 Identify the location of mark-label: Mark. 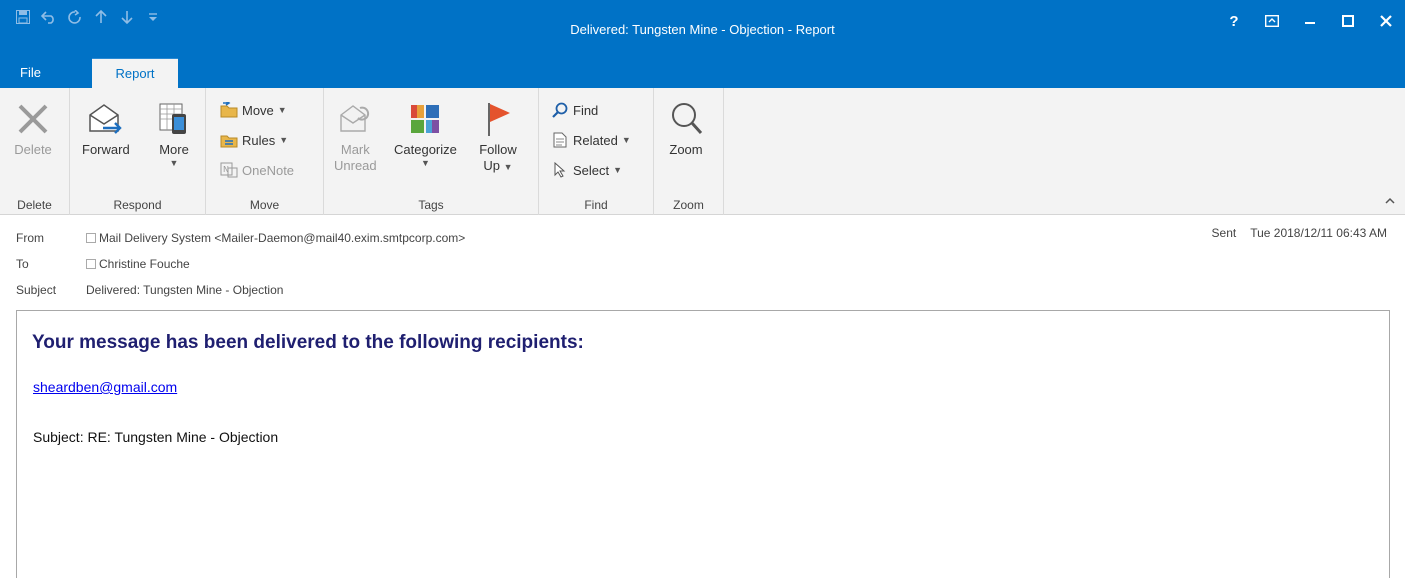
(355, 149).